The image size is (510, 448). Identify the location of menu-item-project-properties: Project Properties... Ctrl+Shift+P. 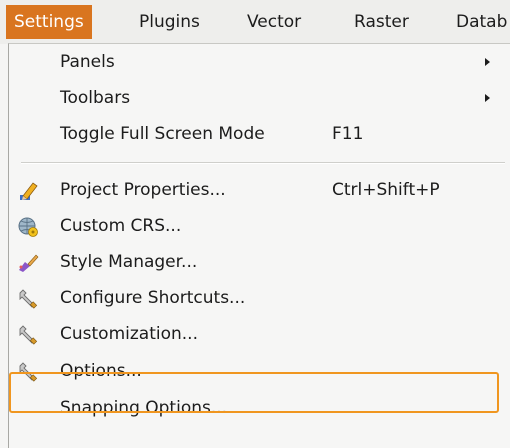
(259, 190).